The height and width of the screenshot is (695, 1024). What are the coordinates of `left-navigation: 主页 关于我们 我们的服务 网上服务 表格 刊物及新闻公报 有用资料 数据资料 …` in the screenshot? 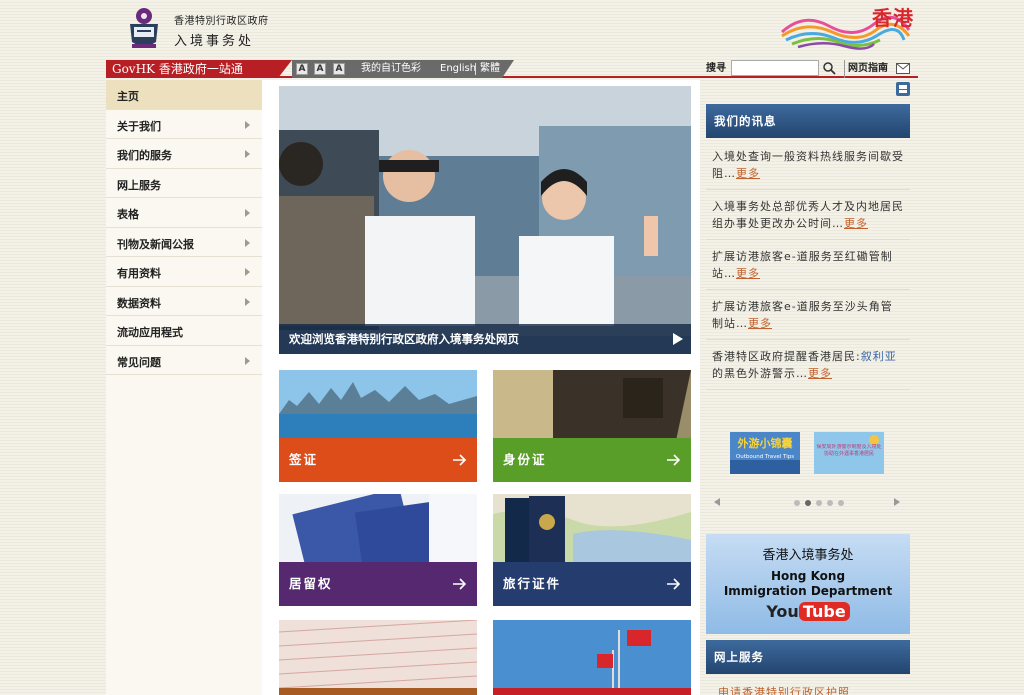 It's located at (184, 387).